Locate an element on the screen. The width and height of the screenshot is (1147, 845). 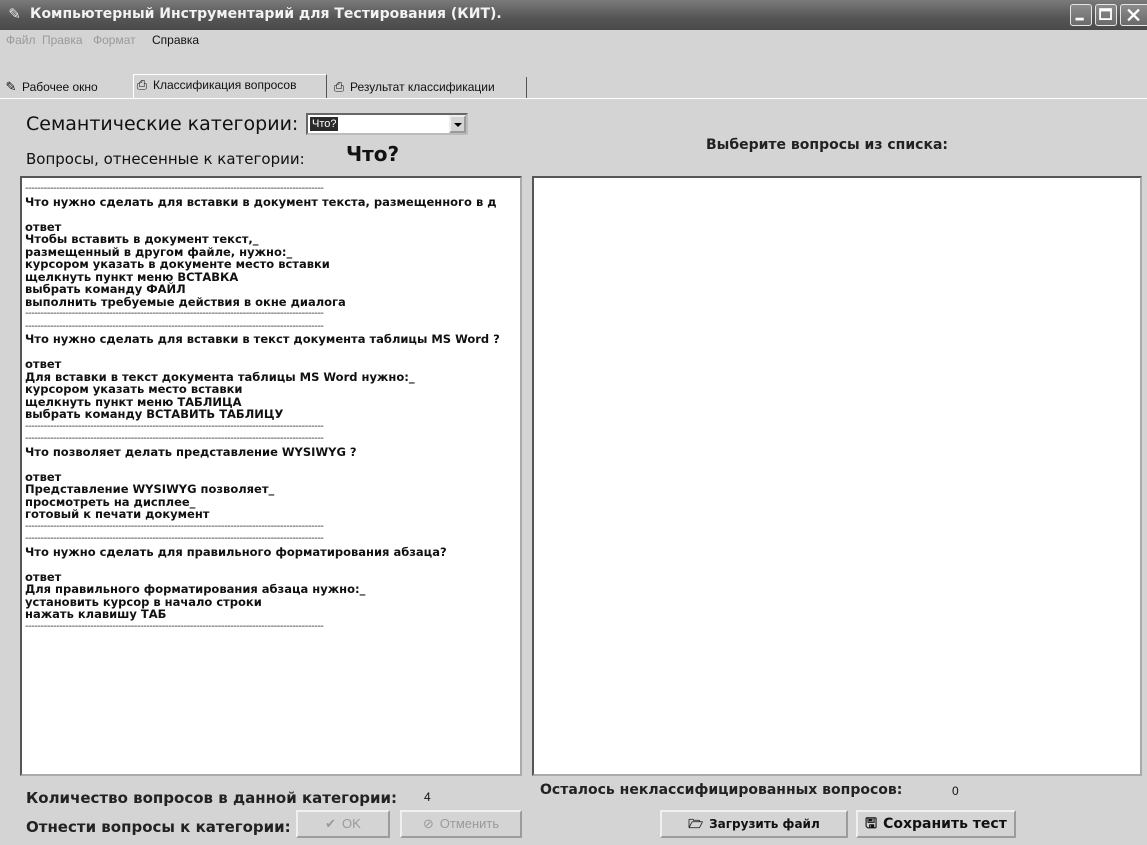
tab-results: ⎙ Результат классификации is located at coordinates (429, 87).